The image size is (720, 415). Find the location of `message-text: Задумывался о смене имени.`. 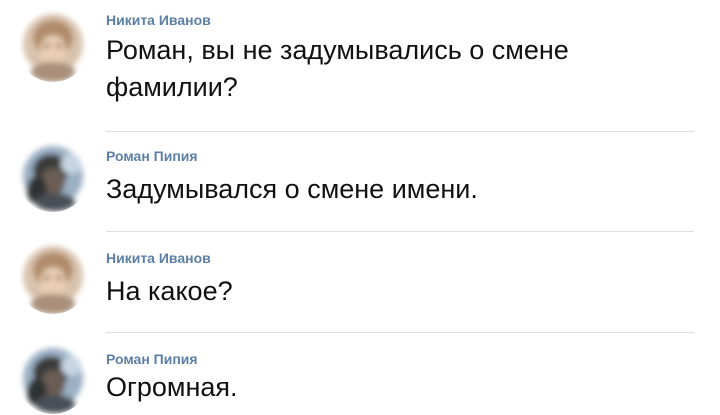

message-text: Задумывался о смене имени. is located at coordinates (292, 189).